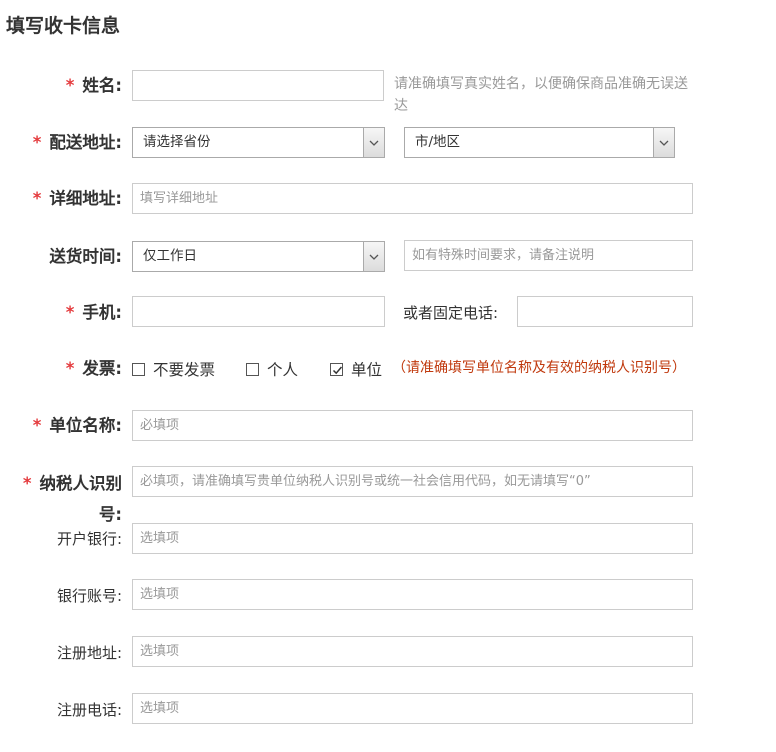 This screenshot has height=752, width=776. What do you see at coordinates (93, 368) in the screenshot?
I see `invoice-label: * 发票:` at bounding box center [93, 368].